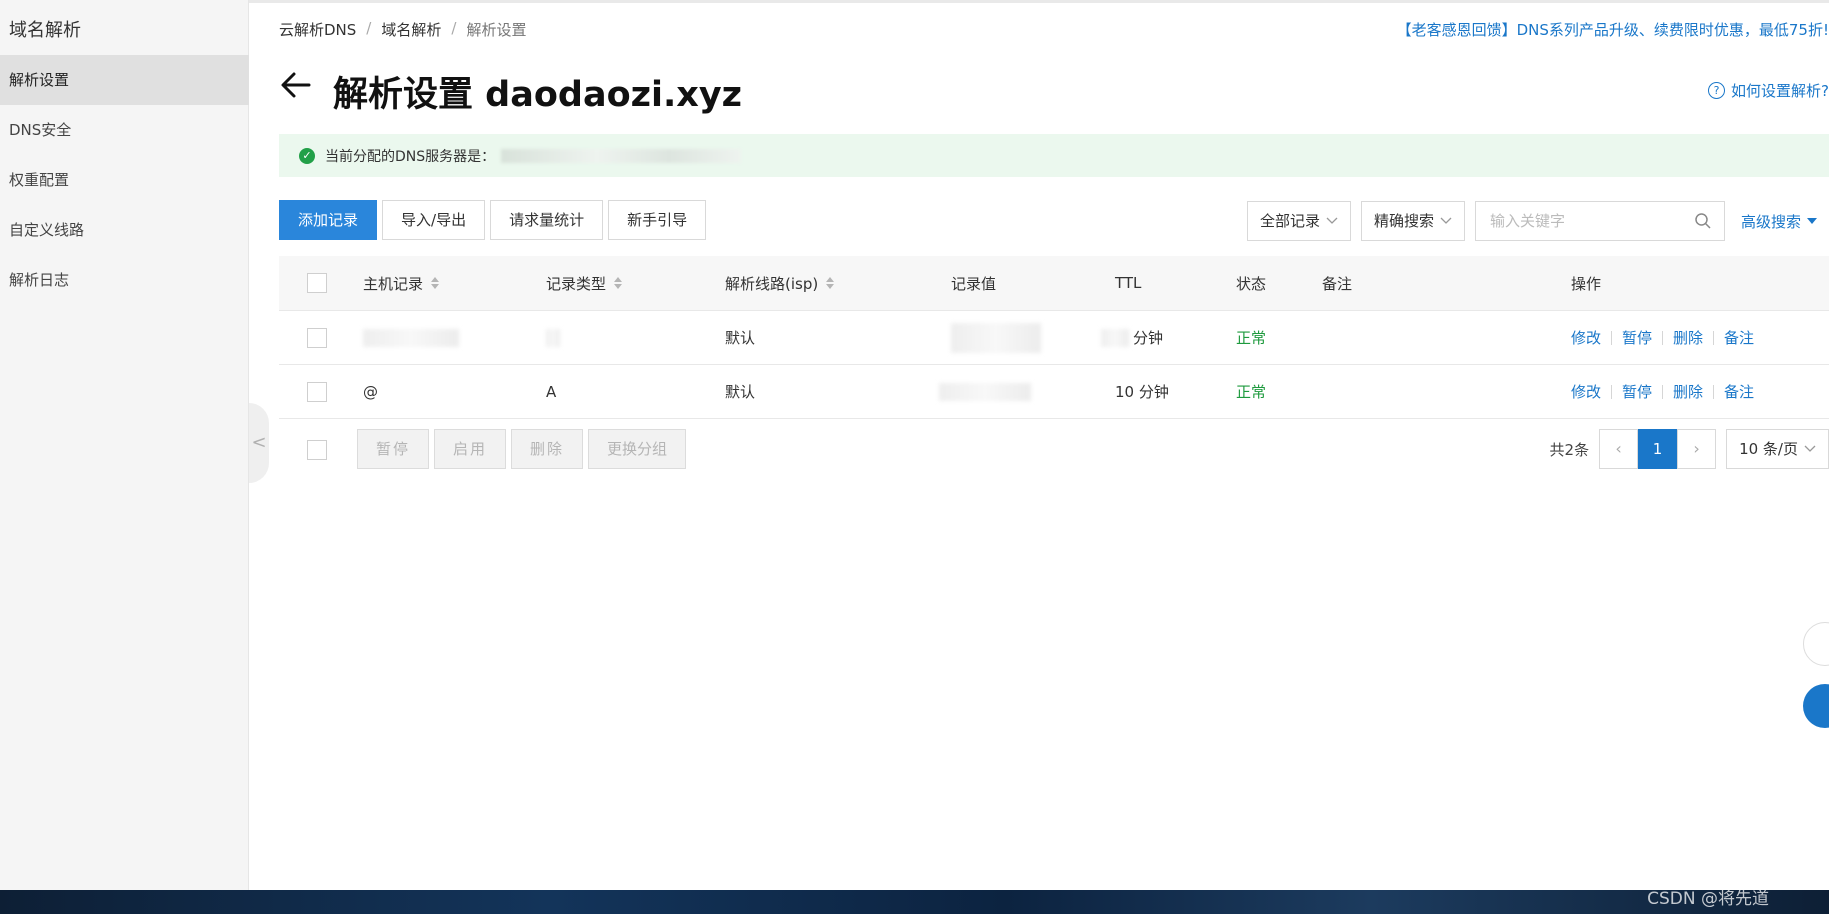 The image size is (1829, 914). I want to click on record-filter-select: 全部记录, so click(1298, 221).